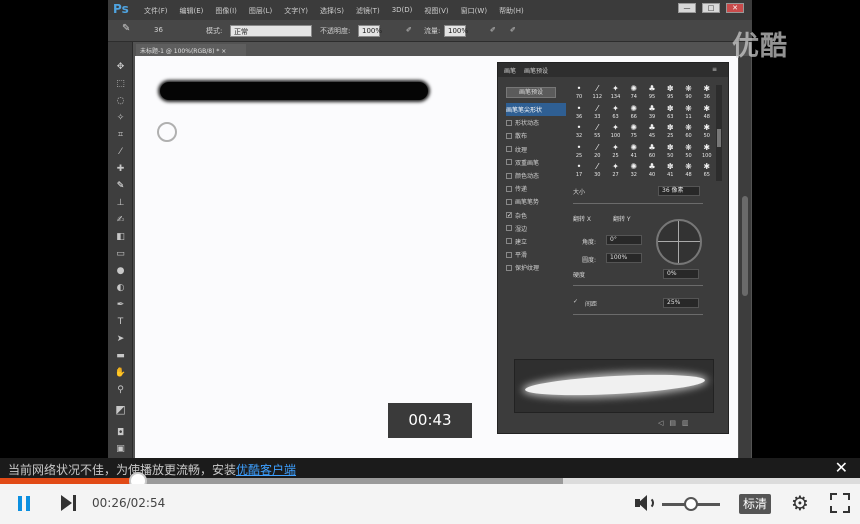 The height and width of the screenshot is (524, 860). I want to click on blur-icon: ●, so click(120, 271).